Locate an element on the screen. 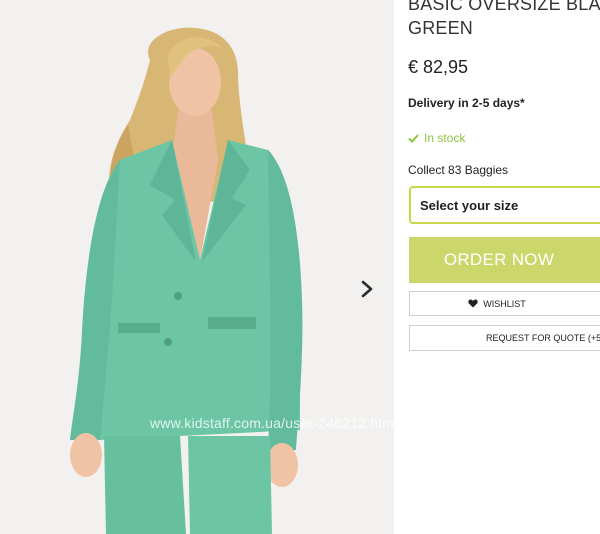  wishlist-button: WISHLIST is located at coordinates (504, 303).